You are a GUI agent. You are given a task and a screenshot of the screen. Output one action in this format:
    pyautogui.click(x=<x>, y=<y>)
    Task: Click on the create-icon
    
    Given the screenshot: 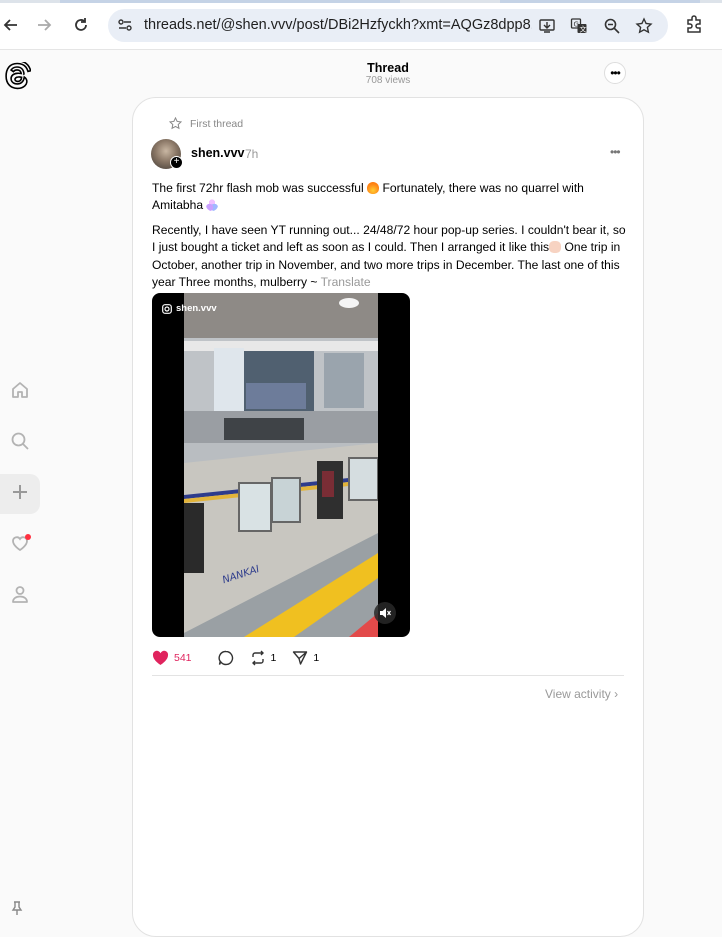 What is the action you would take?
    pyautogui.click(x=20, y=494)
    